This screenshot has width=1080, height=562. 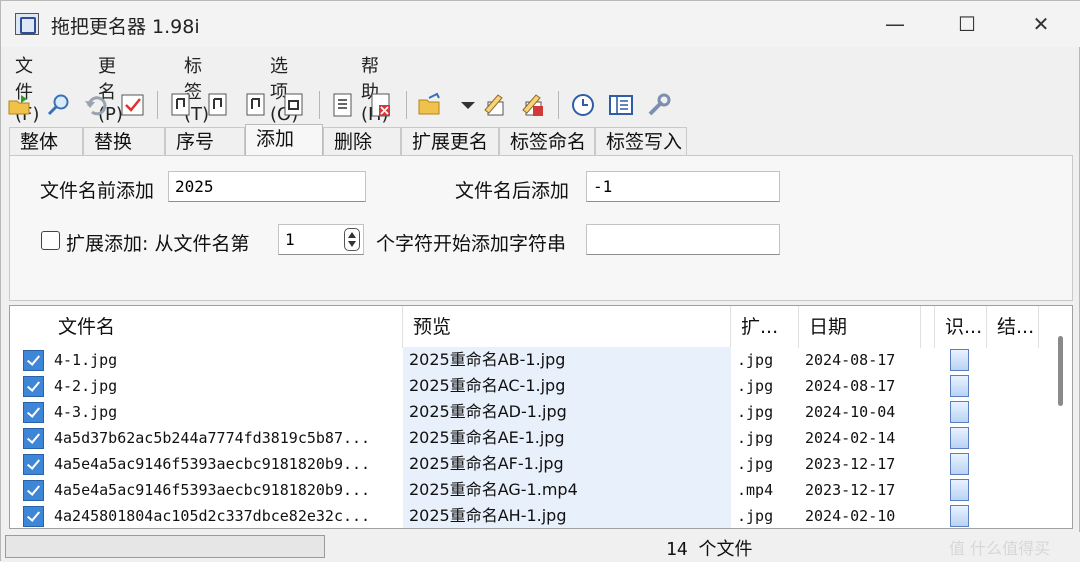 I want to click on tools-icon, so click(x=659, y=105).